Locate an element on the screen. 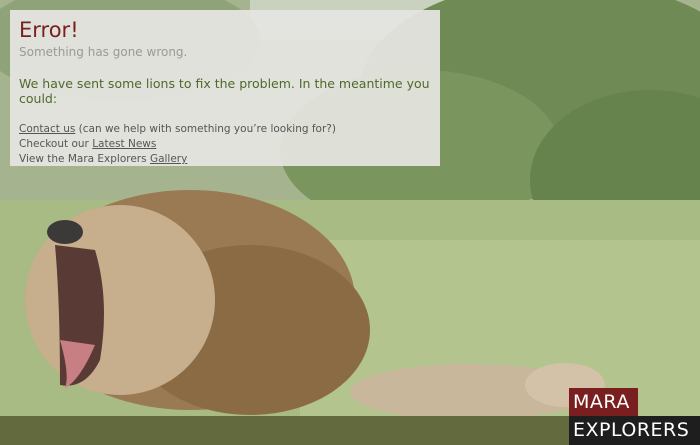 Image resolution: width=700 pixels, height=445 pixels. error-subtitle: Something has gone wrong. is located at coordinates (103, 52).